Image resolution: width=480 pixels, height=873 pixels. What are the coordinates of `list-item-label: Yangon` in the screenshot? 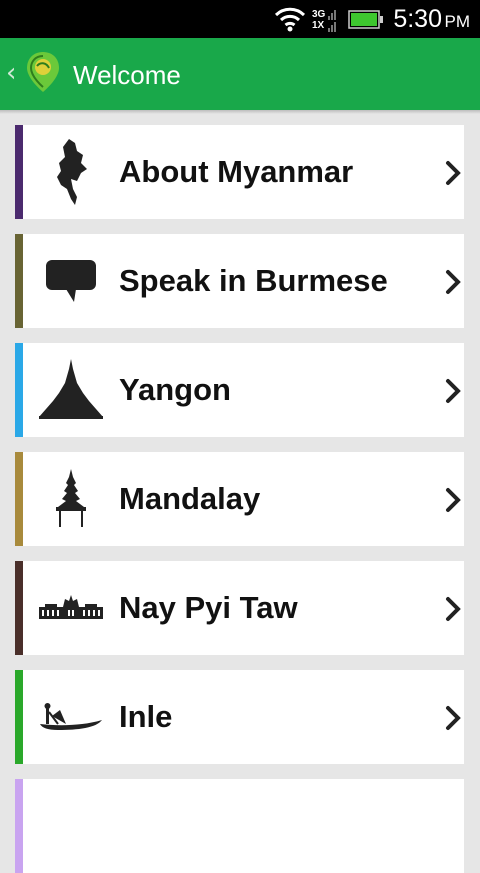 It's located at (175, 389).